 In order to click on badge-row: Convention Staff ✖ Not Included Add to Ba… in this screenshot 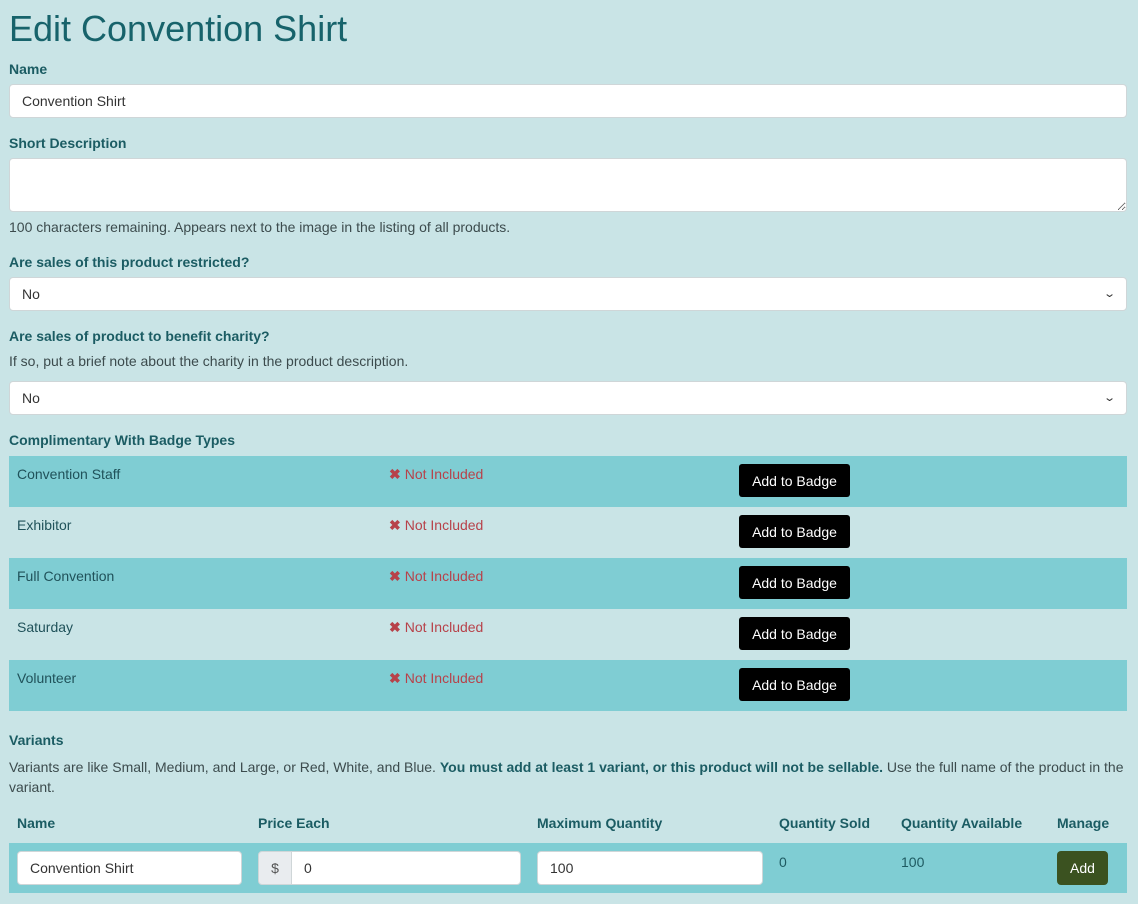, I will do `click(568, 481)`.